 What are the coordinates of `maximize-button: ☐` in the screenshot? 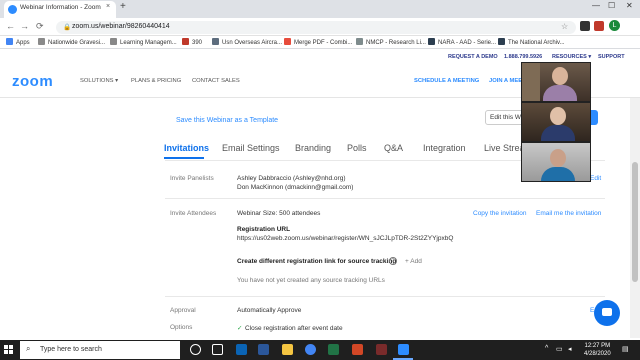 It's located at (611, 5).